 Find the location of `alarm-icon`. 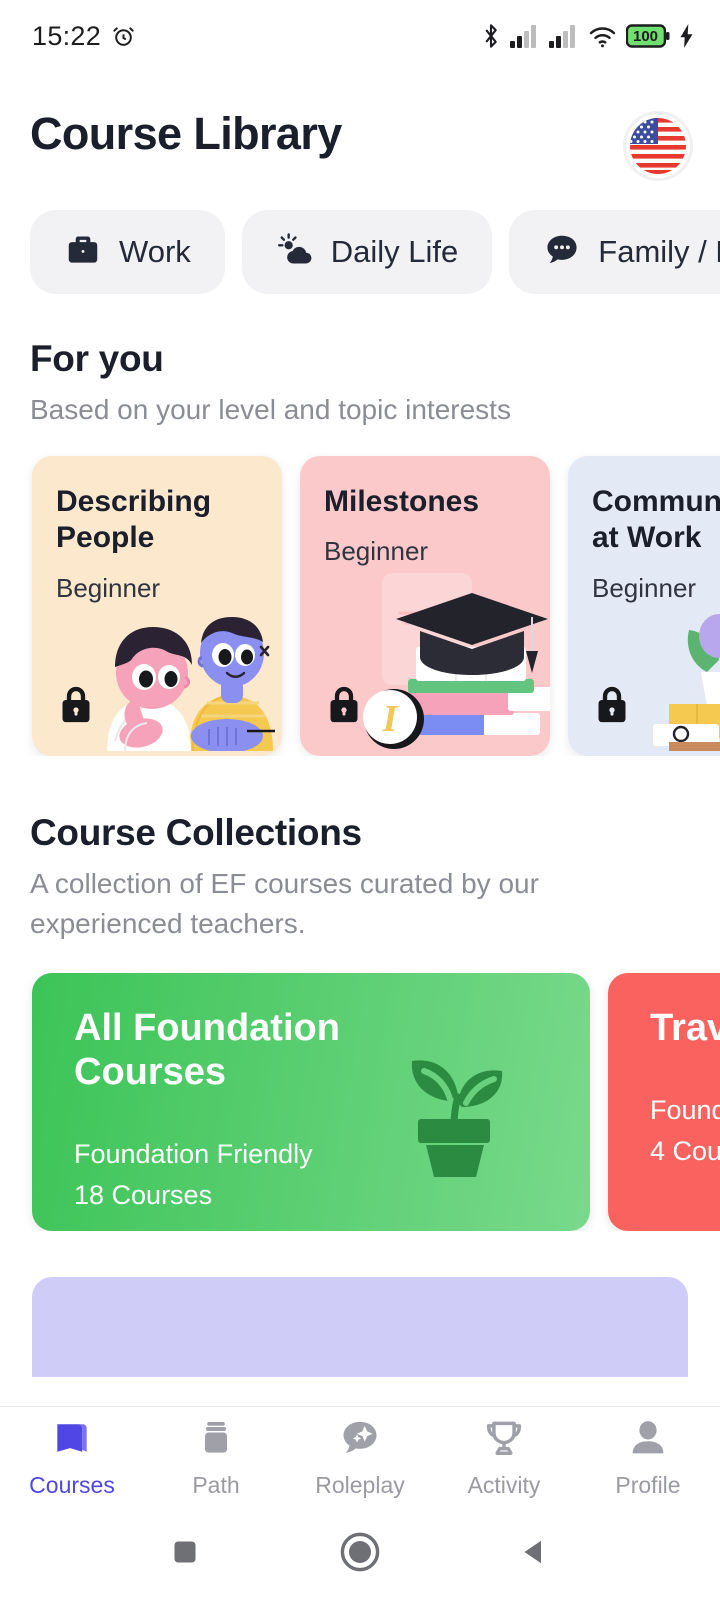

alarm-icon is located at coordinates (123, 36).